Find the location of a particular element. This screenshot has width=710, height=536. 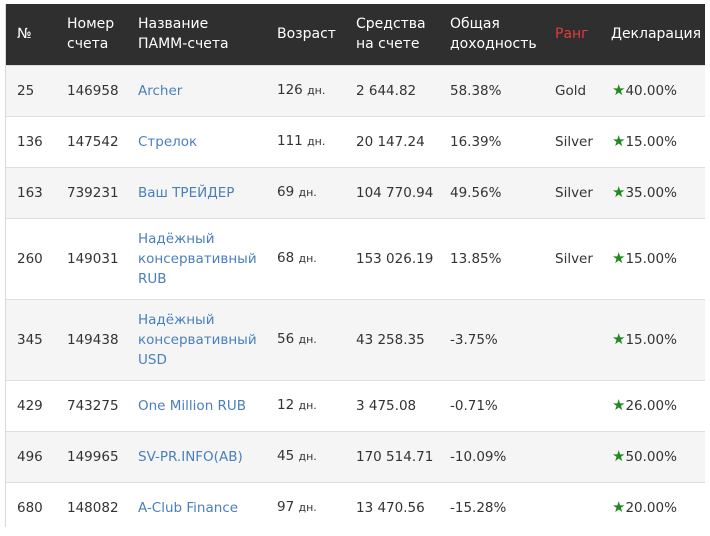

cell-yield: 49.56% is located at coordinates (491, 192).